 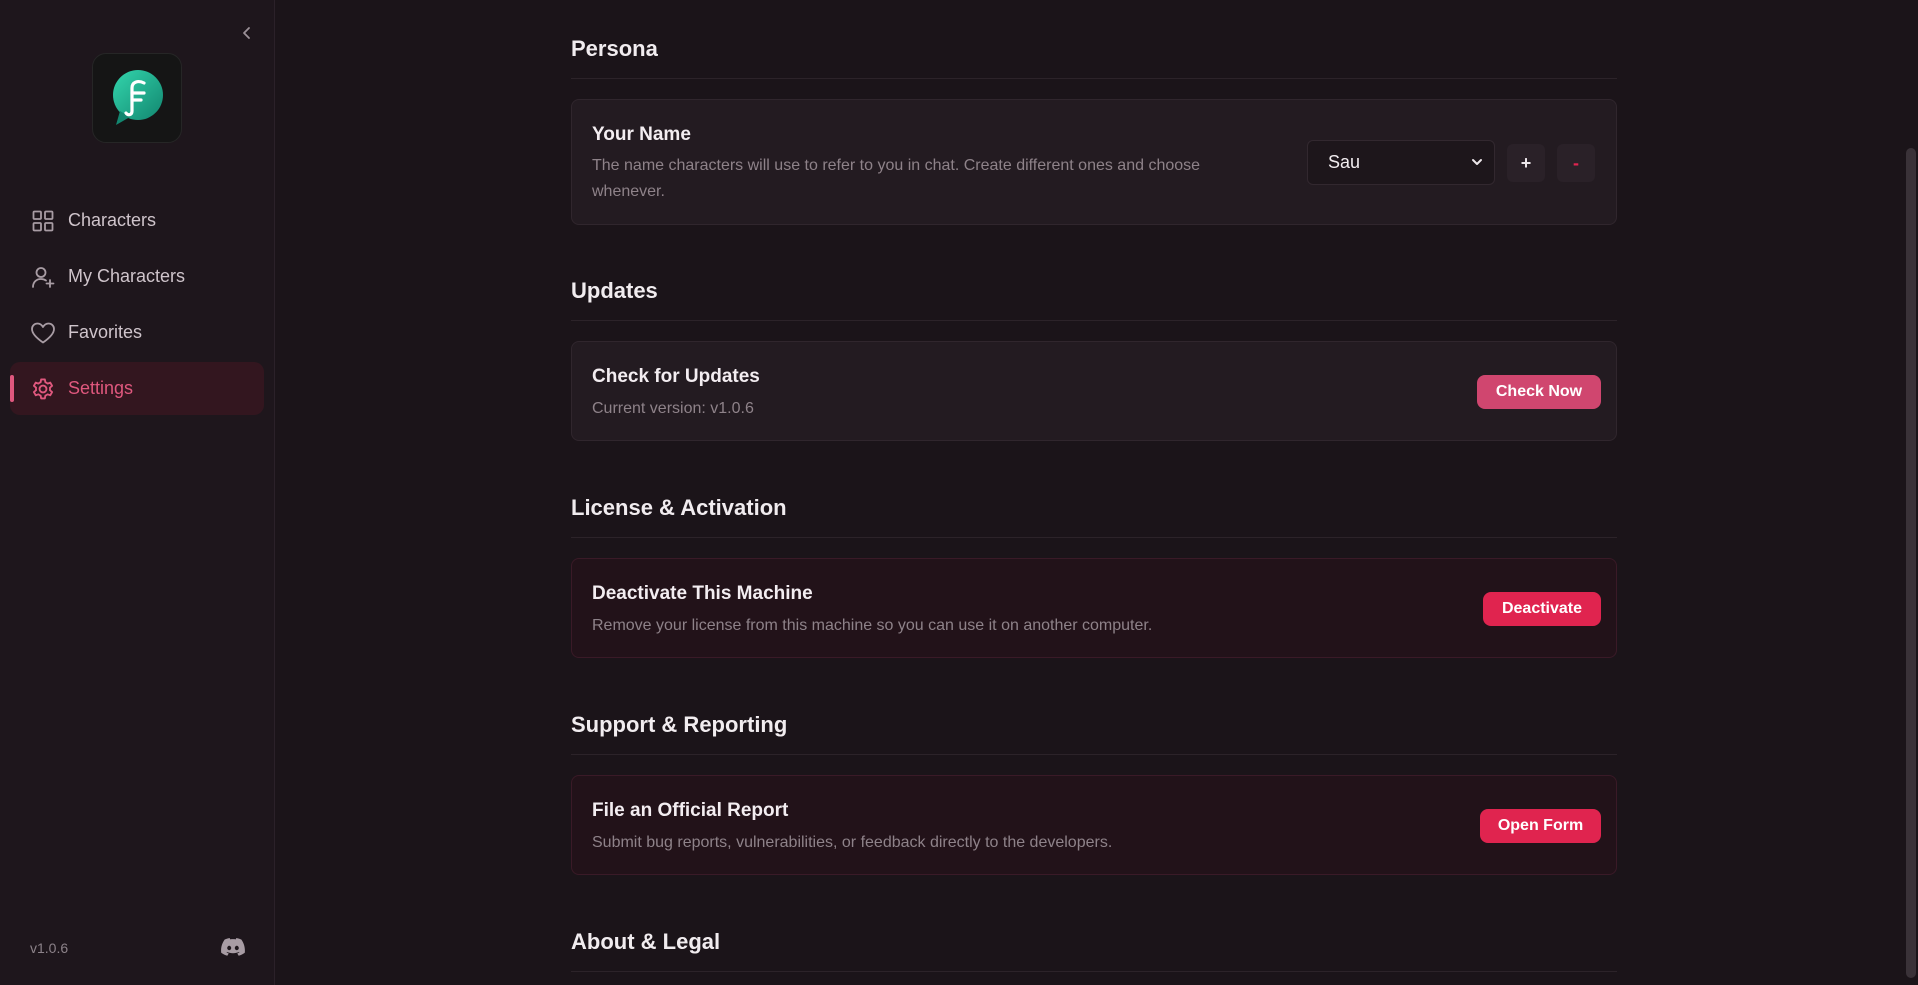 I want to click on heart-icon, so click(x=43, y=333).